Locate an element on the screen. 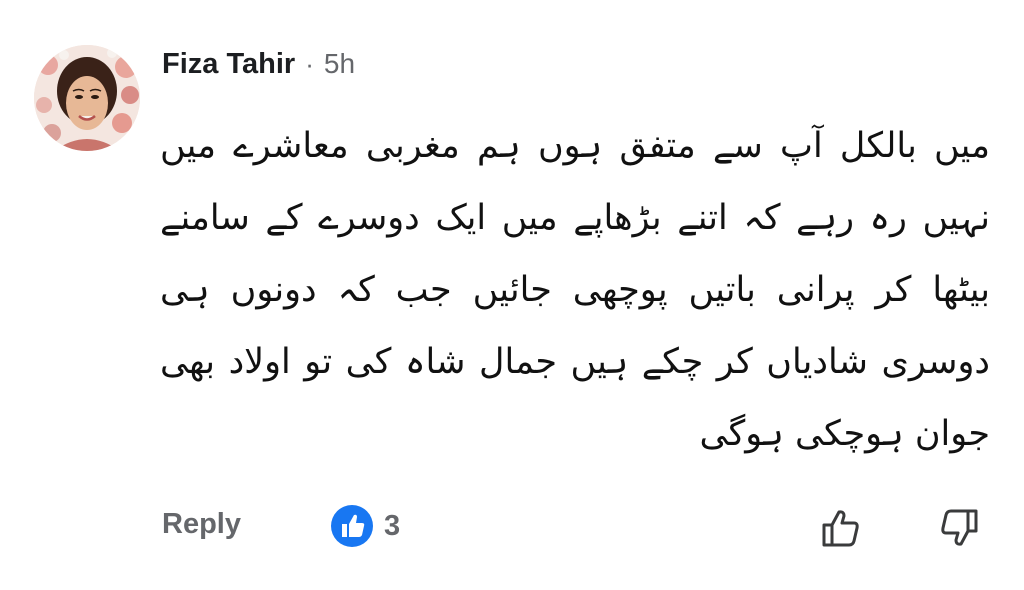 Image resolution: width=1024 pixels, height=590 pixels. comment-header: Fiza Tahir · 5h is located at coordinates (258, 68).